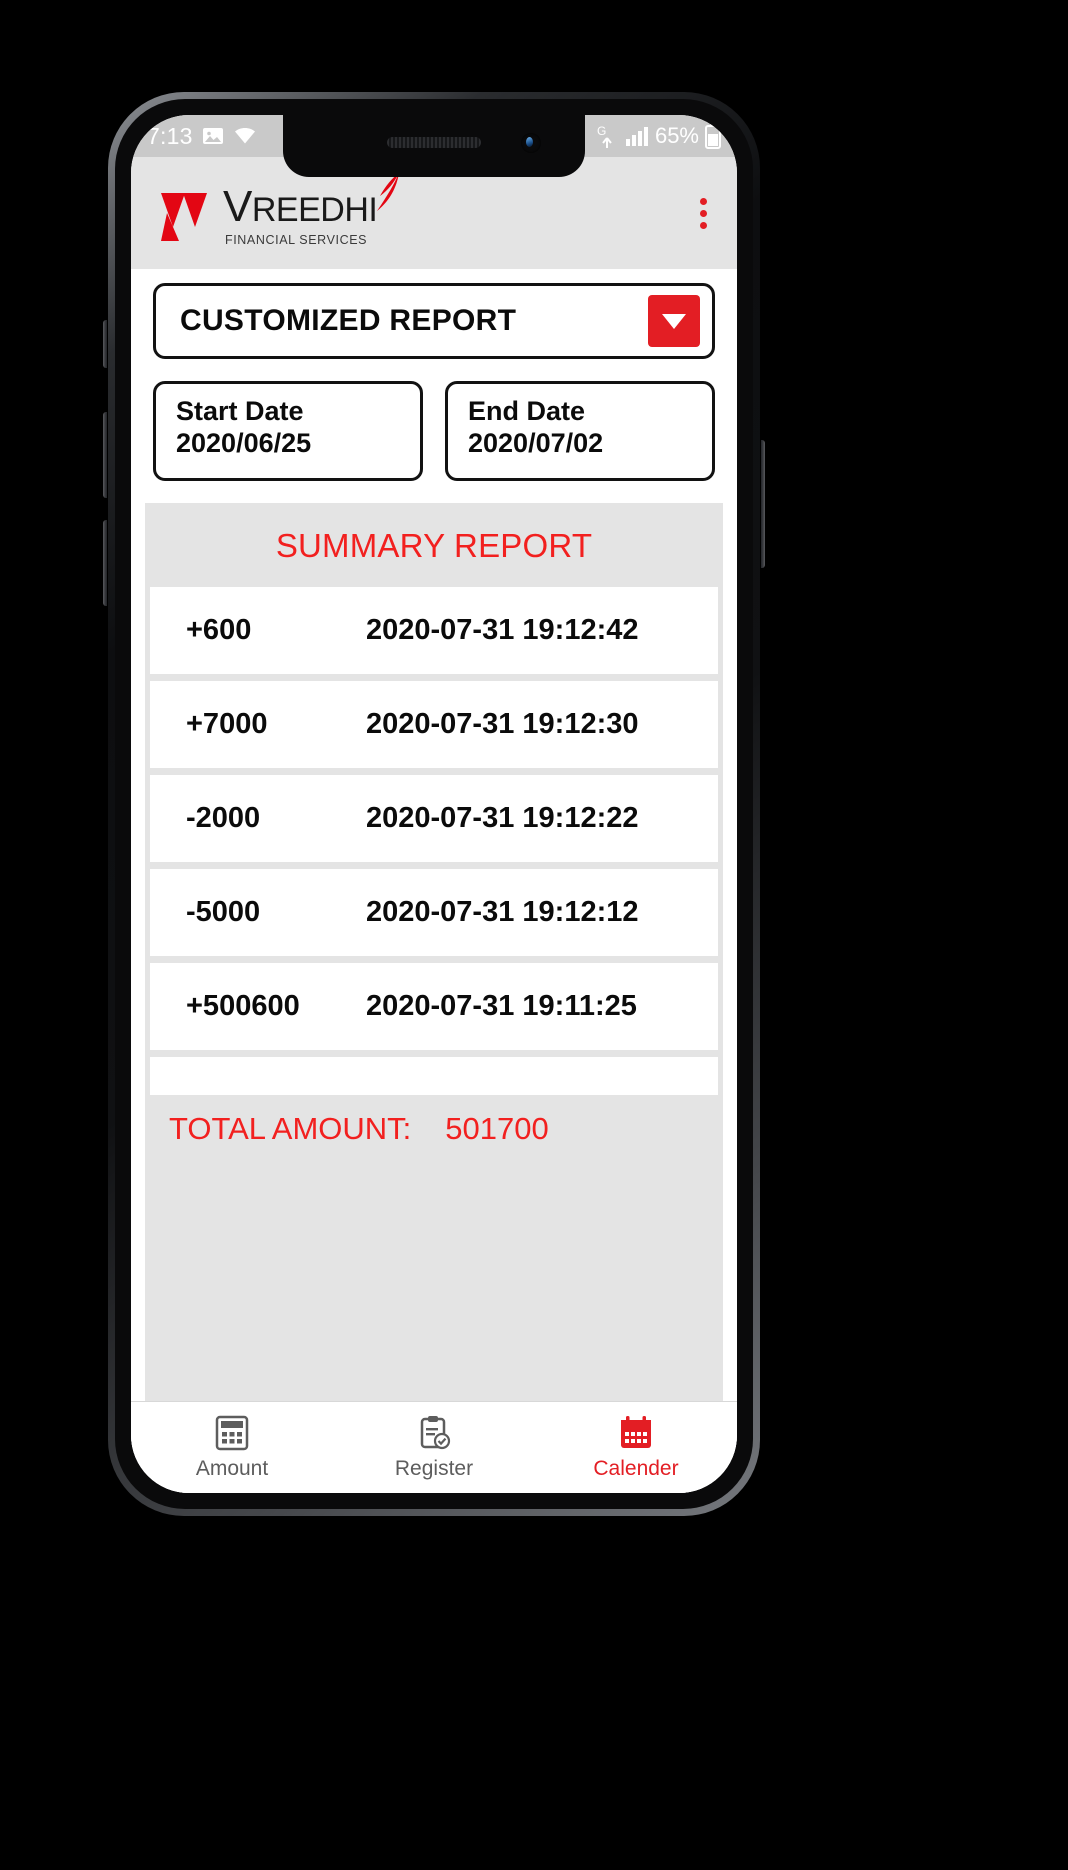  Describe the element at coordinates (502, 912) in the screenshot. I see `transaction-datetime: 2020-07-31 19:12:12` at that location.